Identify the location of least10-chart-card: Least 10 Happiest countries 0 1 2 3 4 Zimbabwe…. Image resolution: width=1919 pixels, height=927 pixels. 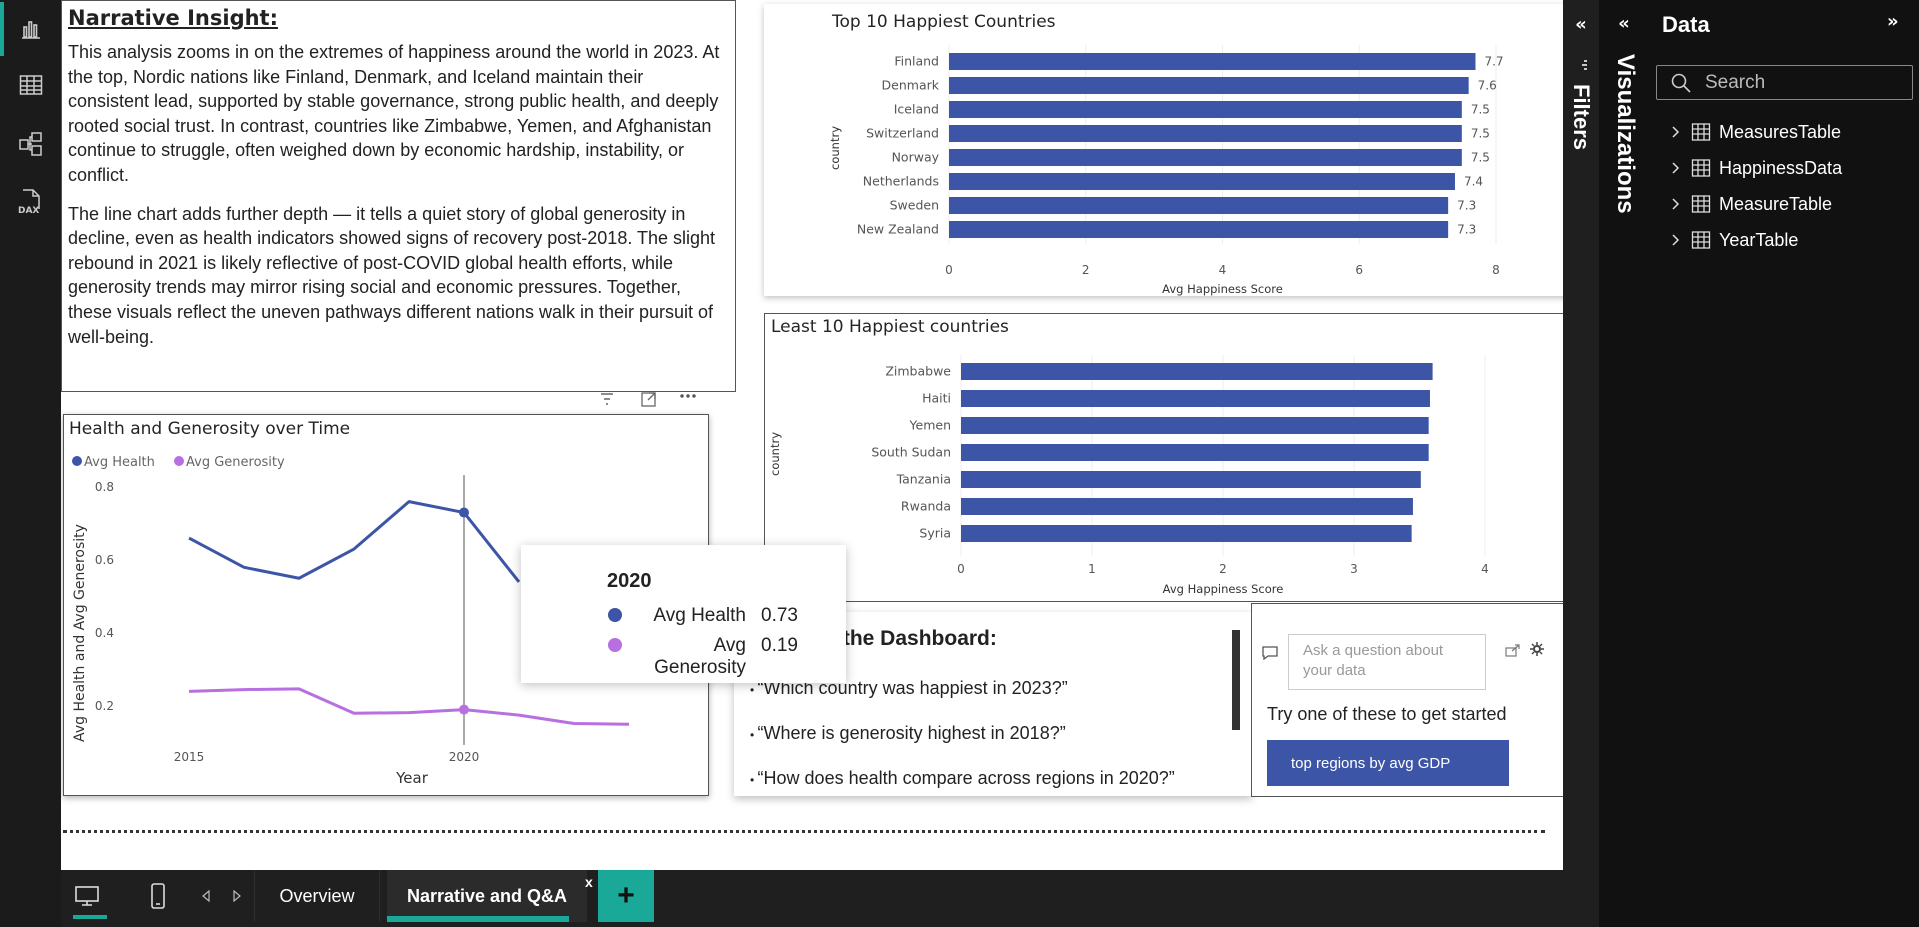
(1181, 457).